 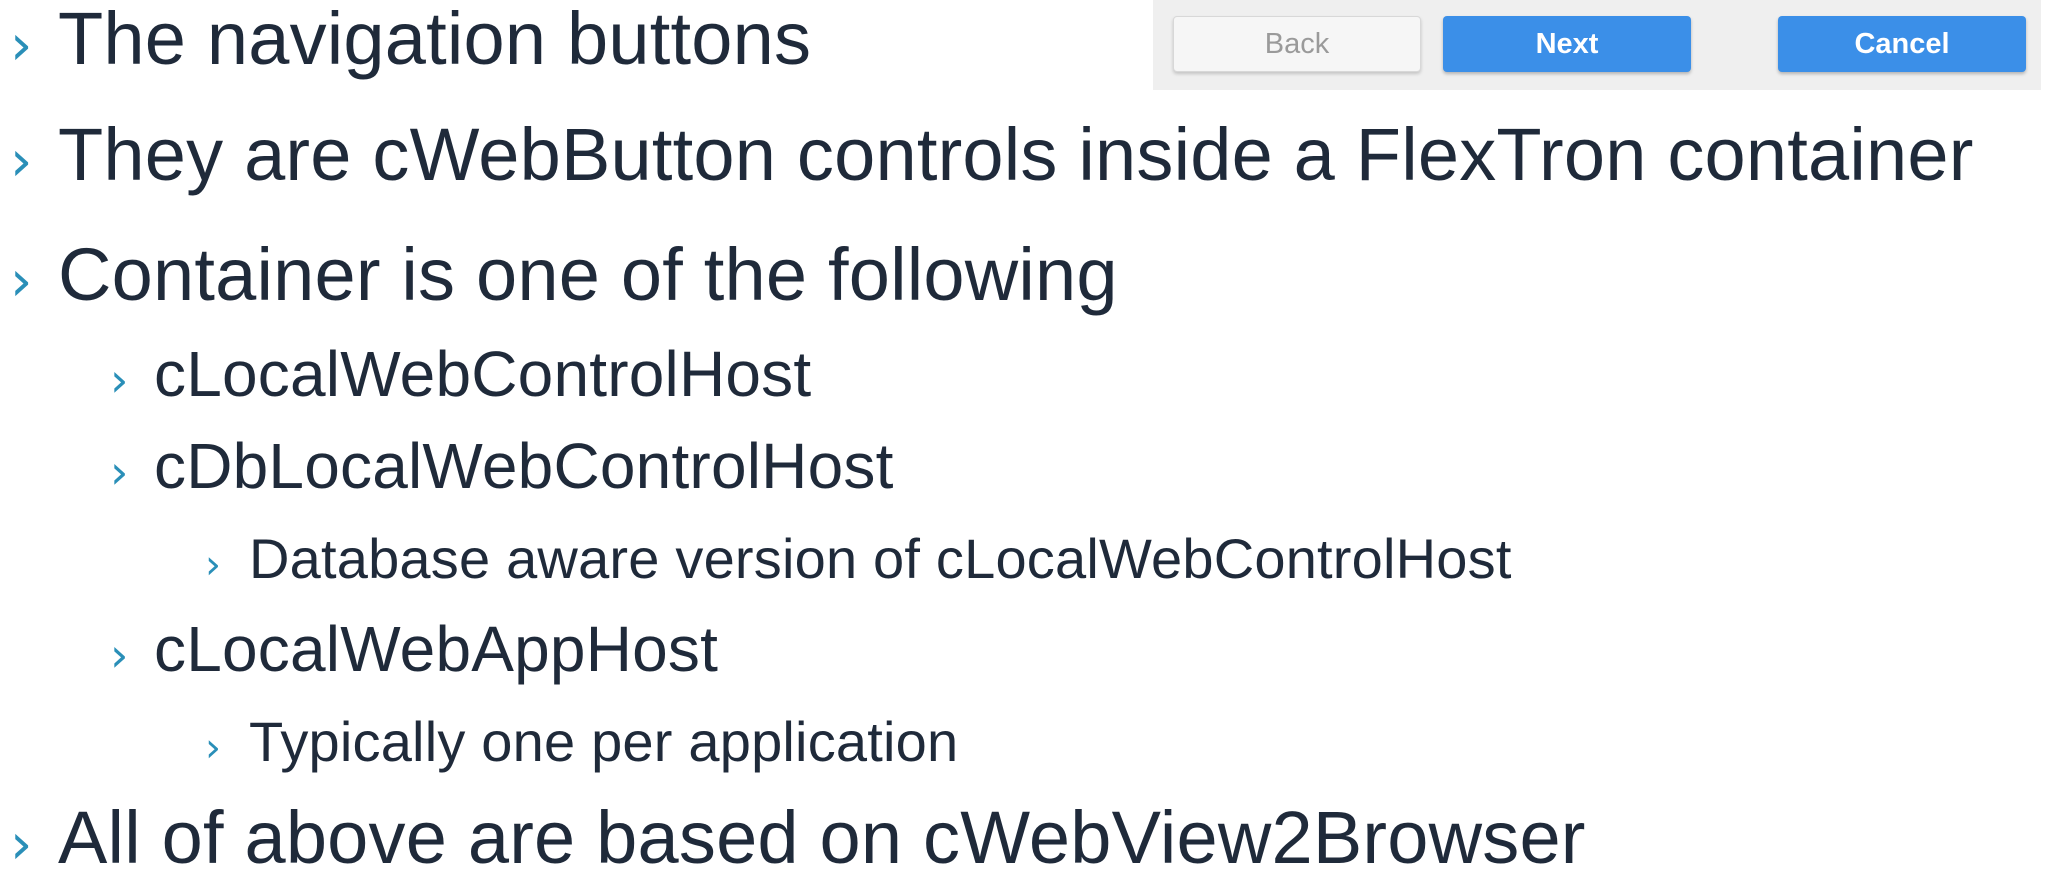 What do you see at coordinates (1567, 44) in the screenshot?
I see `next-button: Next` at bounding box center [1567, 44].